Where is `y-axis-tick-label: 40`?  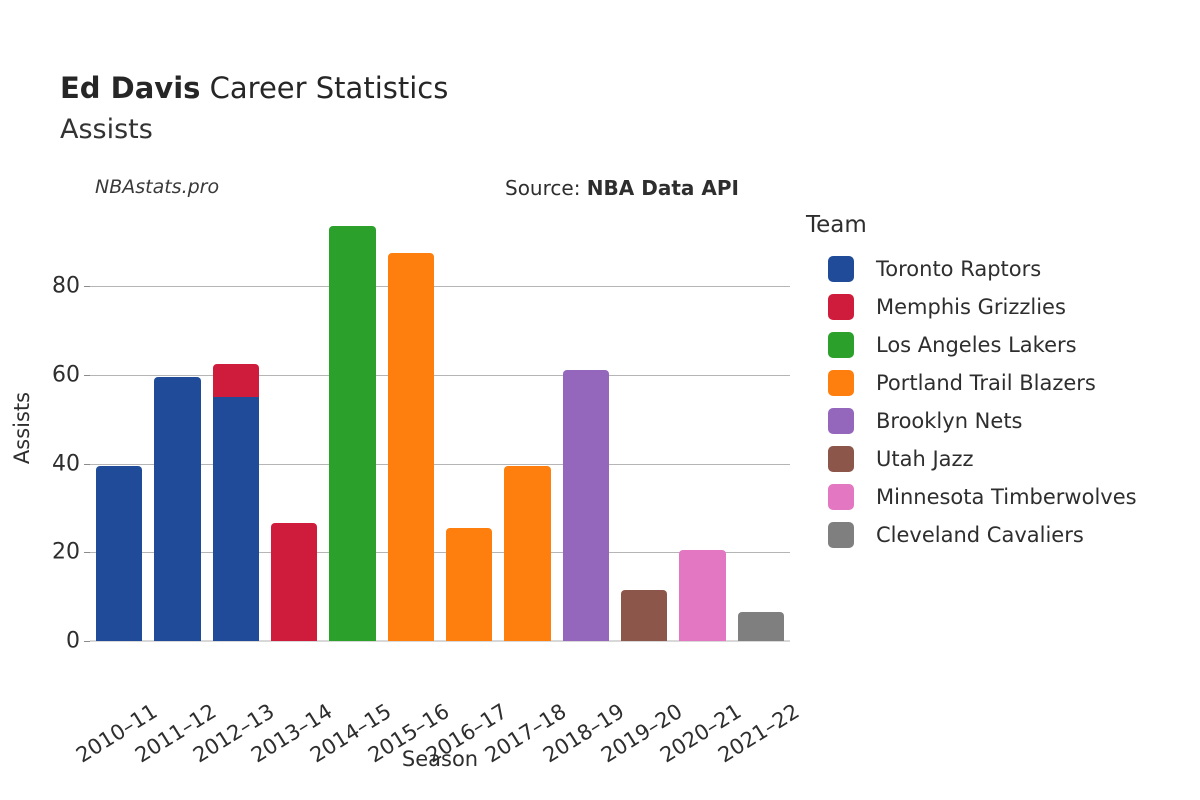 y-axis-tick-label: 40 is located at coordinates (66, 463).